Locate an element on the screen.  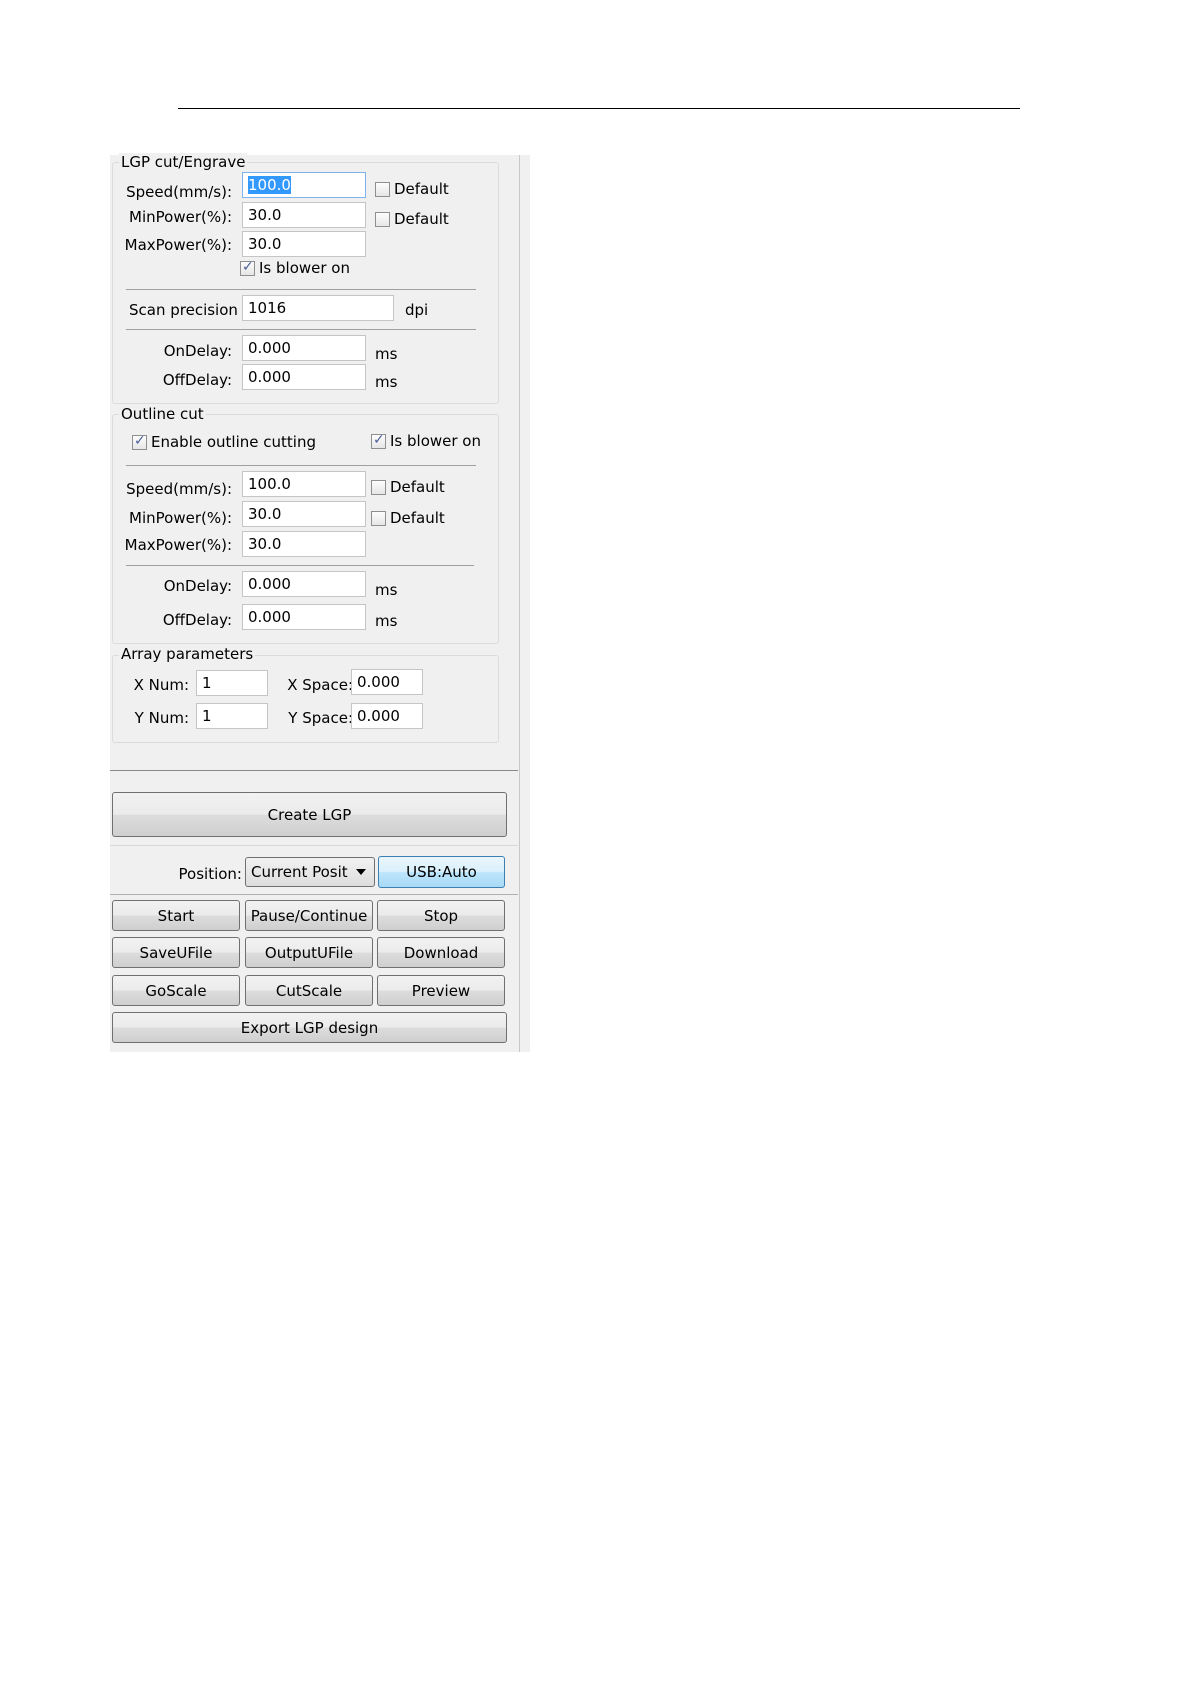
outline-speed-default-checkbox: Default is located at coordinates (408, 487).